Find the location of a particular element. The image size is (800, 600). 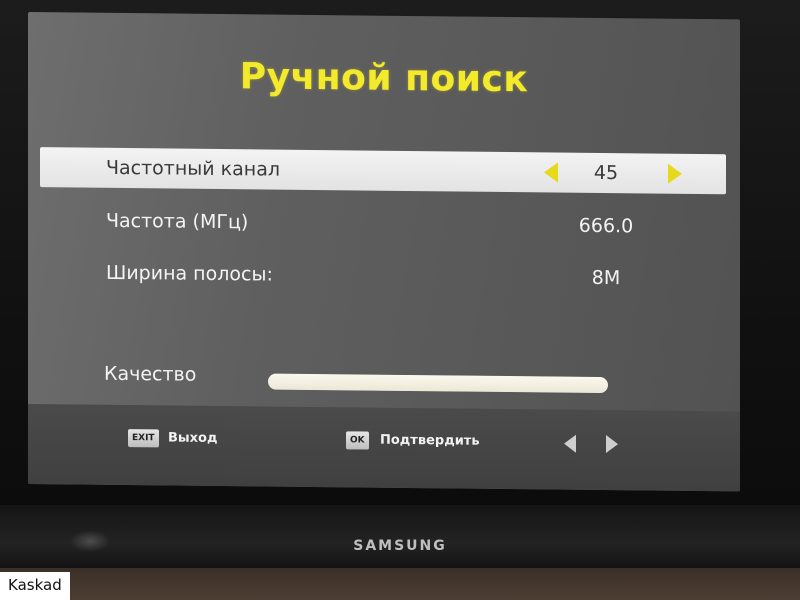

bandwidth-value: 8M is located at coordinates (606, 278).